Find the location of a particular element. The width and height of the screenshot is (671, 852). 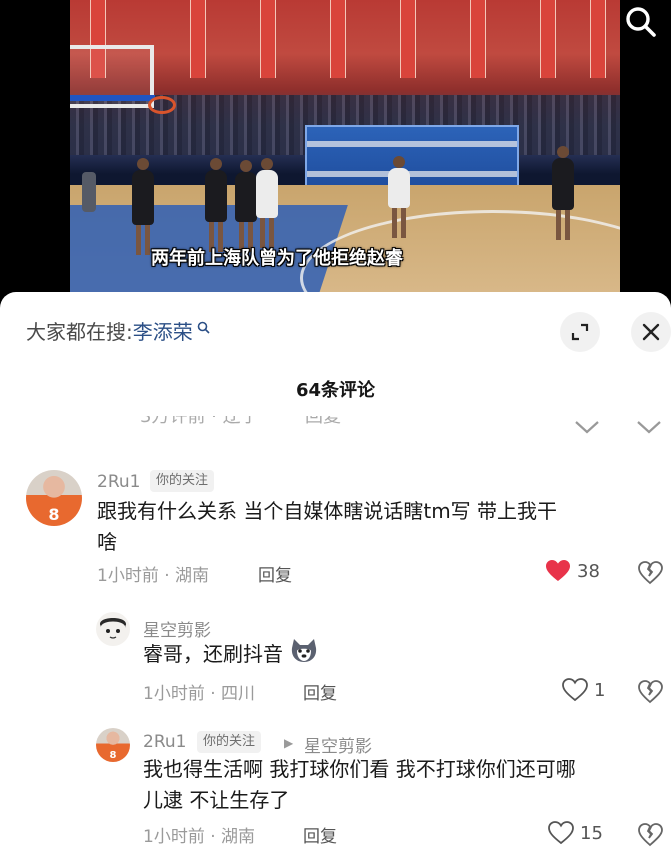

expand-icon is located at coordinates (580, 332).